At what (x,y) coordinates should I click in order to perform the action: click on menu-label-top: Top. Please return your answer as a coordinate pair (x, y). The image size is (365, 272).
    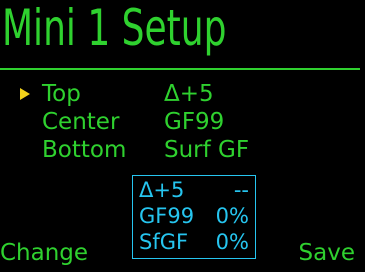
    Looking at the image, I should click on (61, 94).